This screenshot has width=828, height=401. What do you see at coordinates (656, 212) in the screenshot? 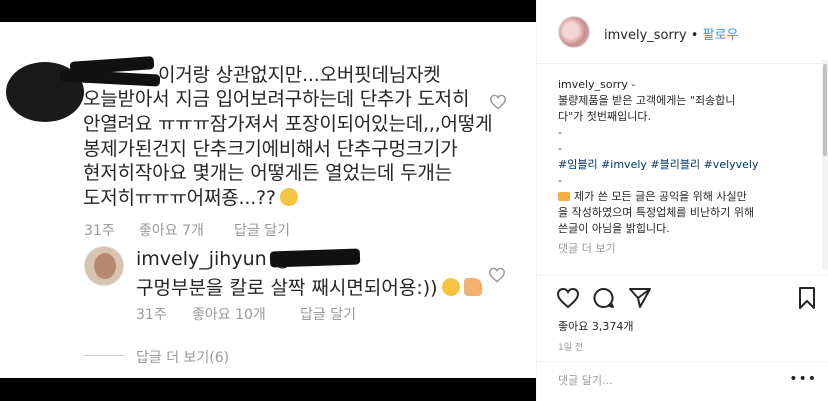
I see `caption-notice-line: 을 작성하였으며 특정업체를 비난하기 위해` at bounding box center [656, 212].